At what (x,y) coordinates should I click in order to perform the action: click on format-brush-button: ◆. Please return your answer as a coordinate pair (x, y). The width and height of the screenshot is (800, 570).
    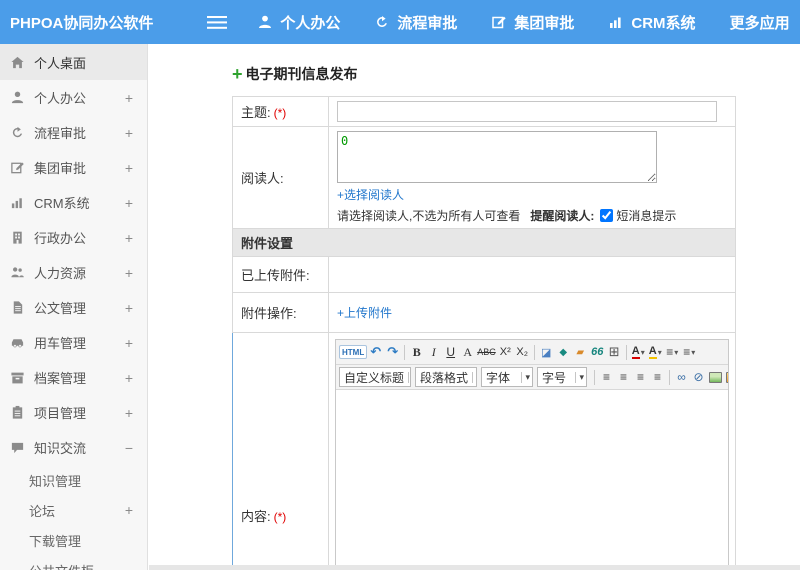
    Looking at the image, I should click on (563, 352).